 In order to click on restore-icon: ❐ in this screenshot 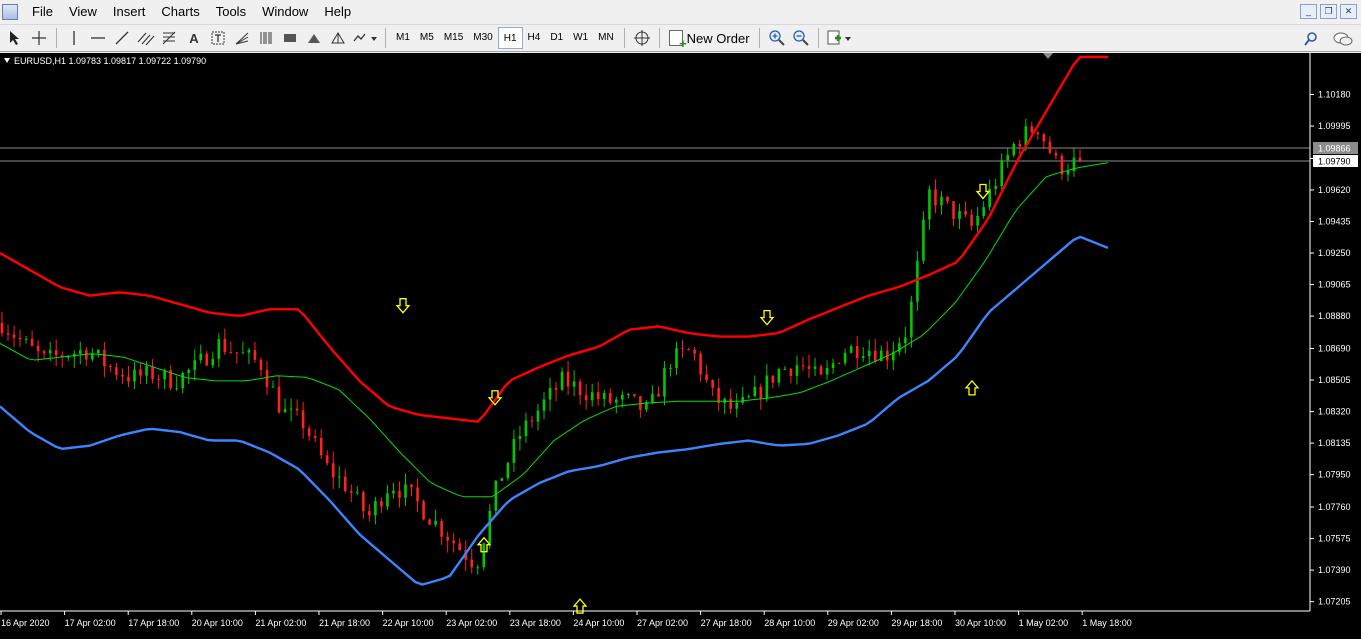, I will do `click(1328, 11)`.